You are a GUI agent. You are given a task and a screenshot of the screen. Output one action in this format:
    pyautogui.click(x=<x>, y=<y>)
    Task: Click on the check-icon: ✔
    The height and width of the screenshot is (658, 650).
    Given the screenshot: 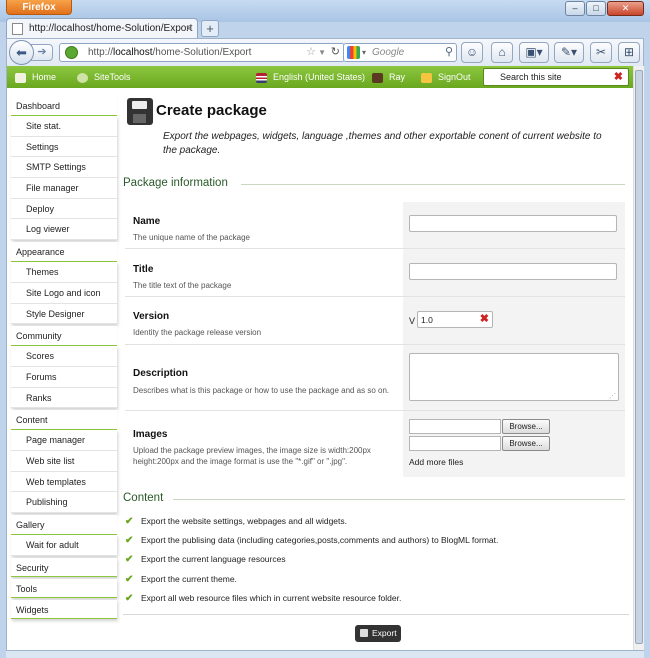 What is the action you would take?
    pyautogui.click(x=129, y=598)
    